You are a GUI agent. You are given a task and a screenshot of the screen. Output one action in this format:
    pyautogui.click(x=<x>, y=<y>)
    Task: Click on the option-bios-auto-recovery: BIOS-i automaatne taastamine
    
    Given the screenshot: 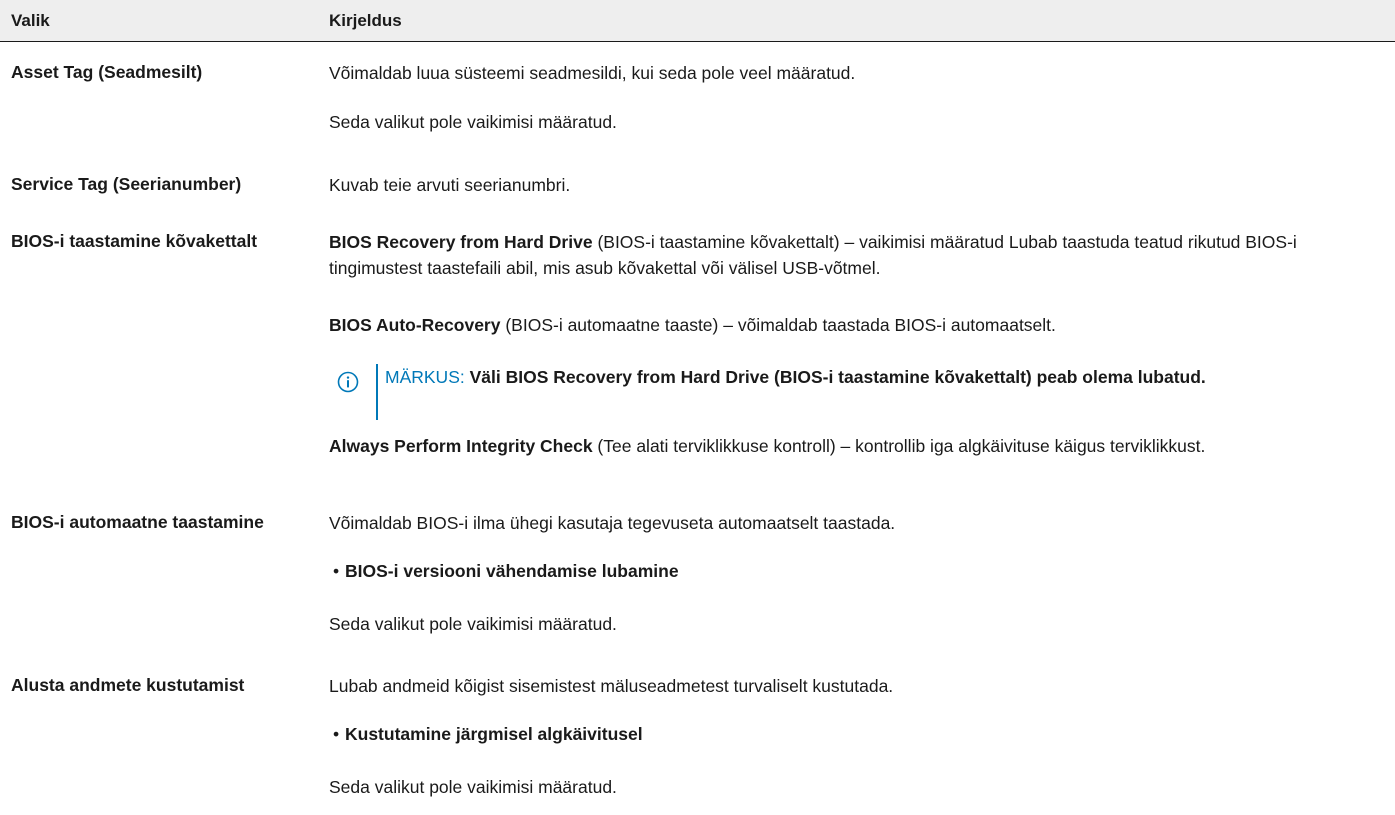 What is the action you would take?
    pyautogui.click(x=137, y=522)
    